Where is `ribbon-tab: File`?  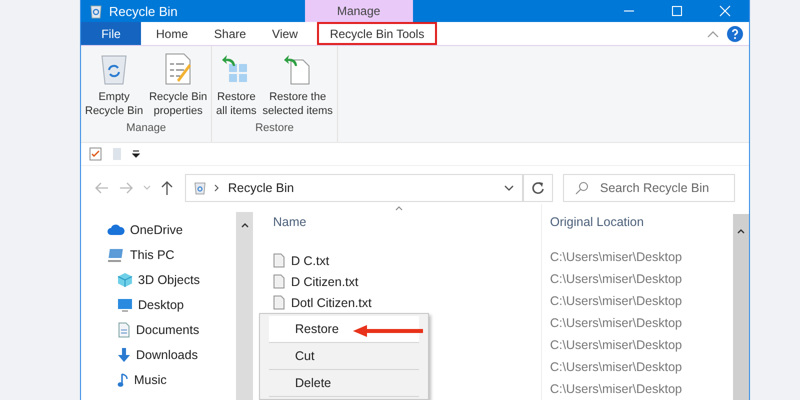 ribbon-tab: File is located at coordinates (111, 33).